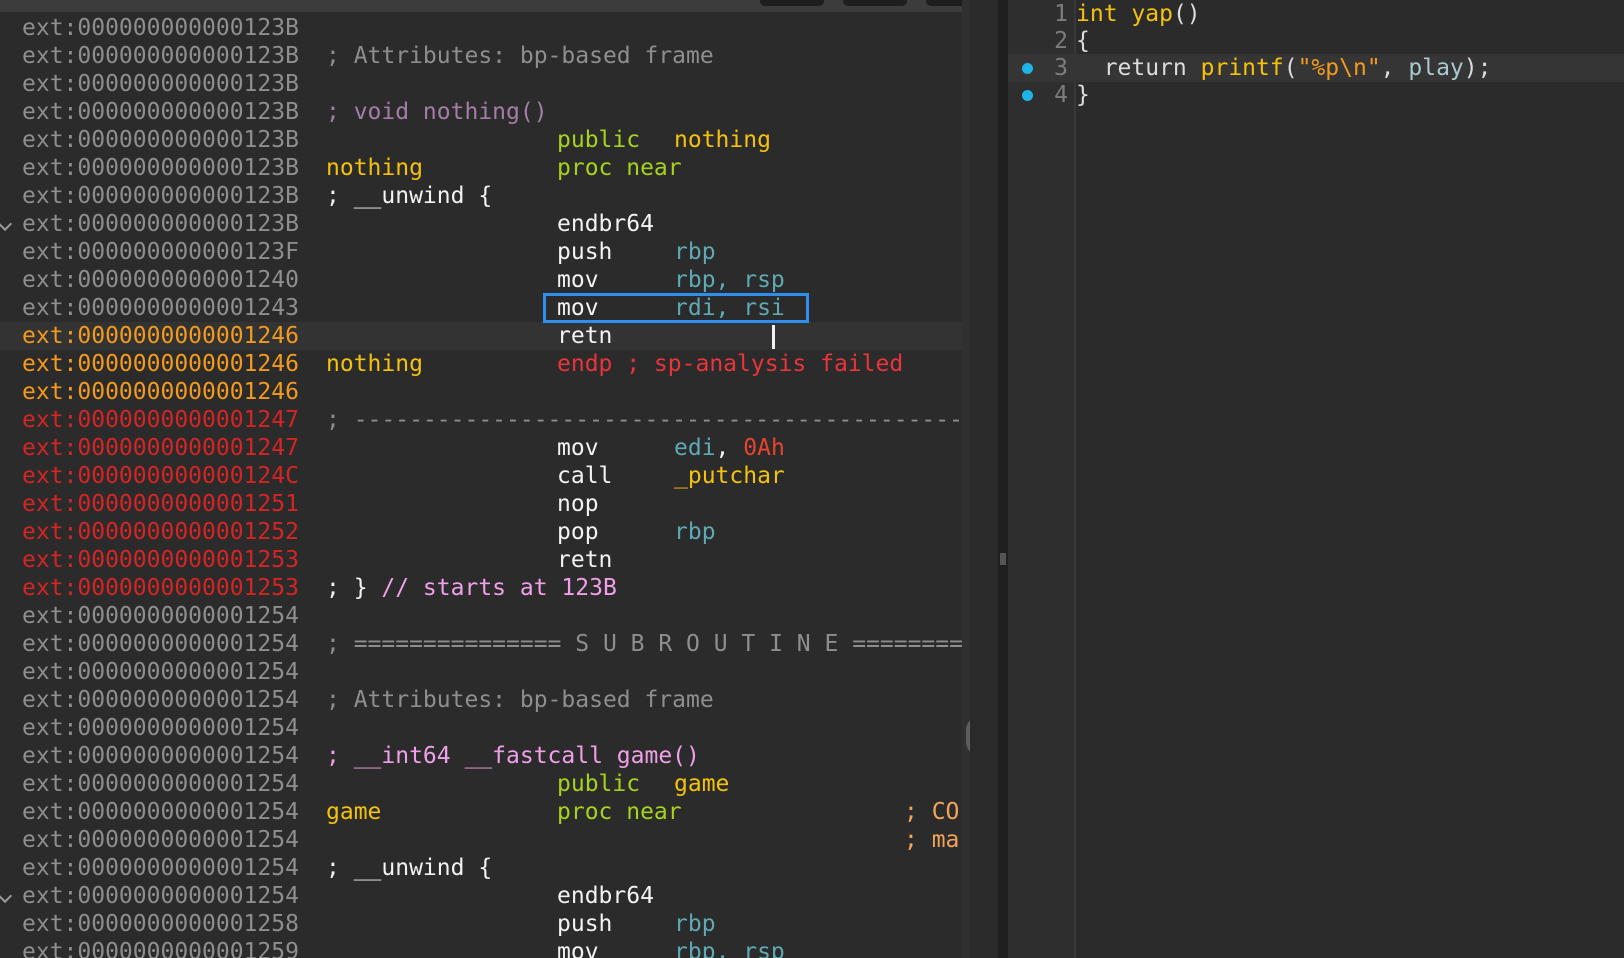  I want to click on disassembly-line: ext:0000000000001243 mov rdi, rsi, so click(481, 308).